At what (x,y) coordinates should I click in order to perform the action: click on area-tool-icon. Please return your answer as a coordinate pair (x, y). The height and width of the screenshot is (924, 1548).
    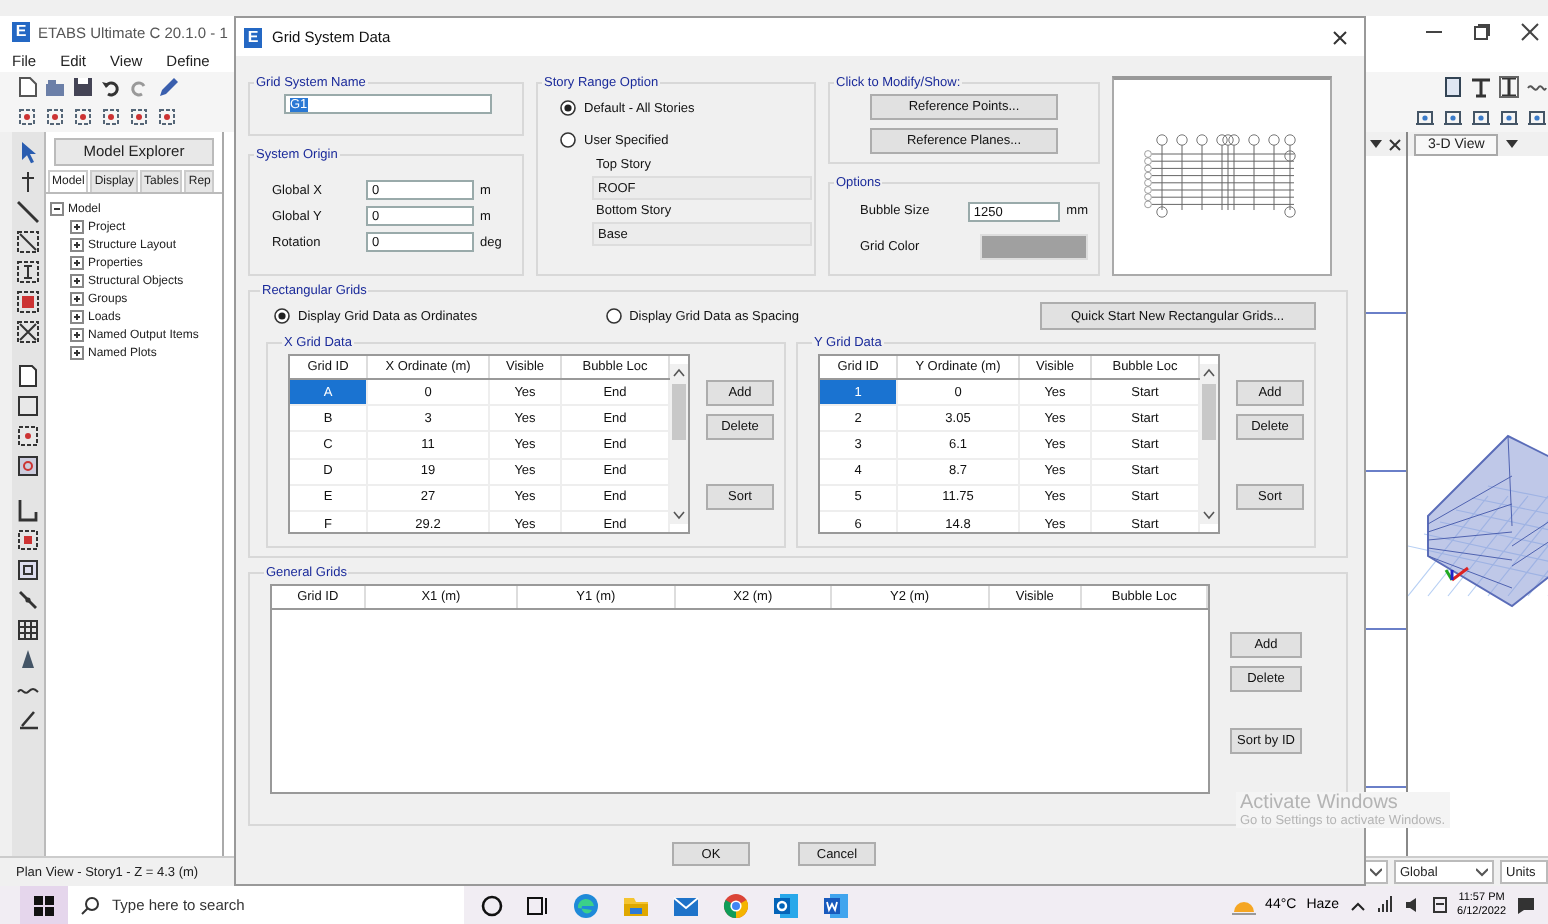
    Looking at the image, I should click on (28, 436).